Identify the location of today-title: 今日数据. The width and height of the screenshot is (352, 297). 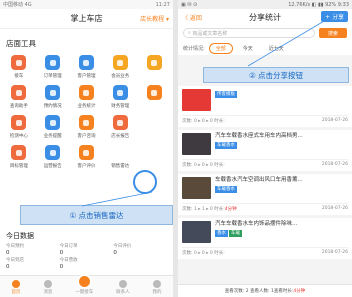
(20, 236).